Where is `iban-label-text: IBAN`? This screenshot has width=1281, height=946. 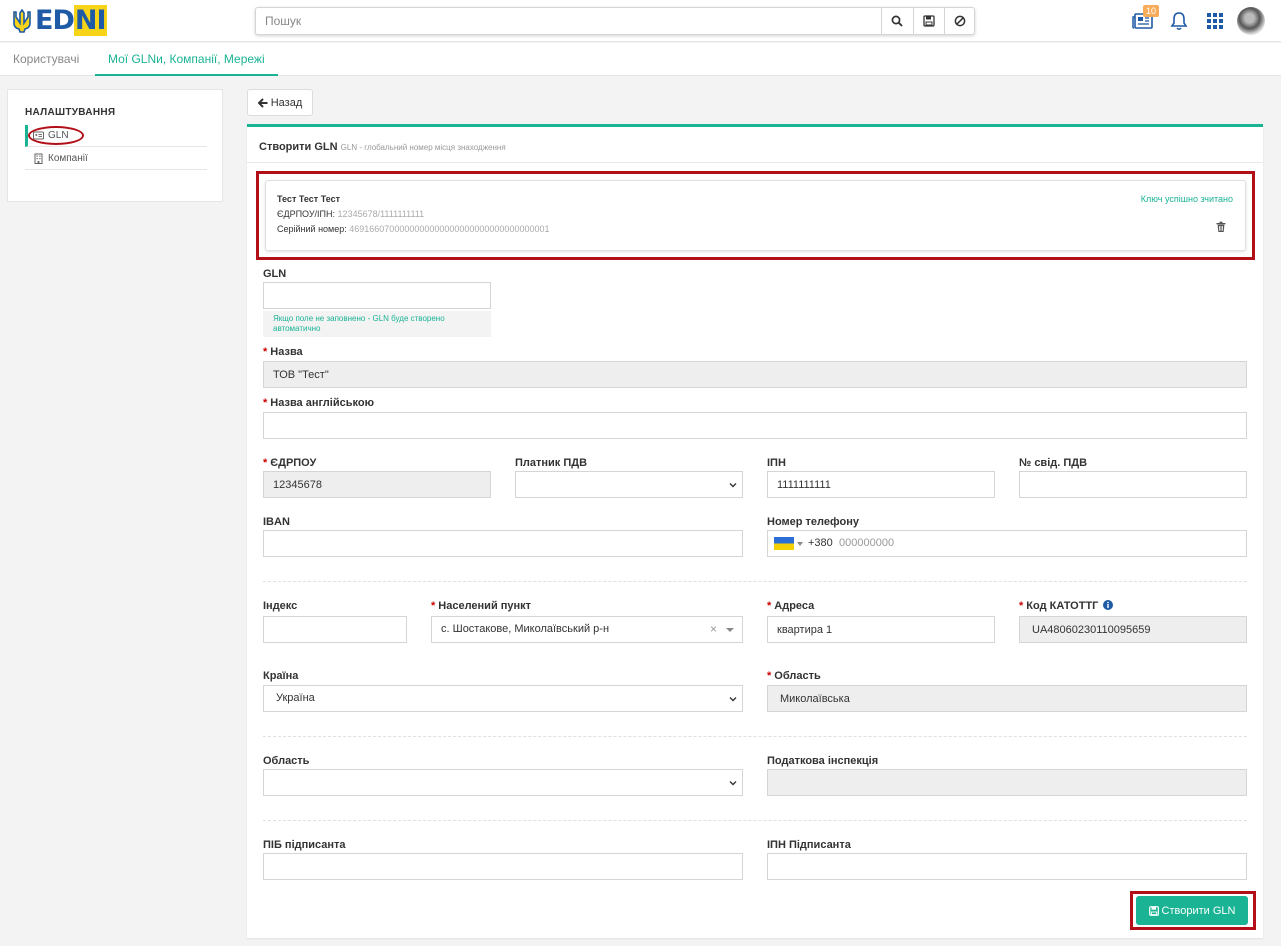
iban-label-text: IBAN is located at coordinates (276, 522).